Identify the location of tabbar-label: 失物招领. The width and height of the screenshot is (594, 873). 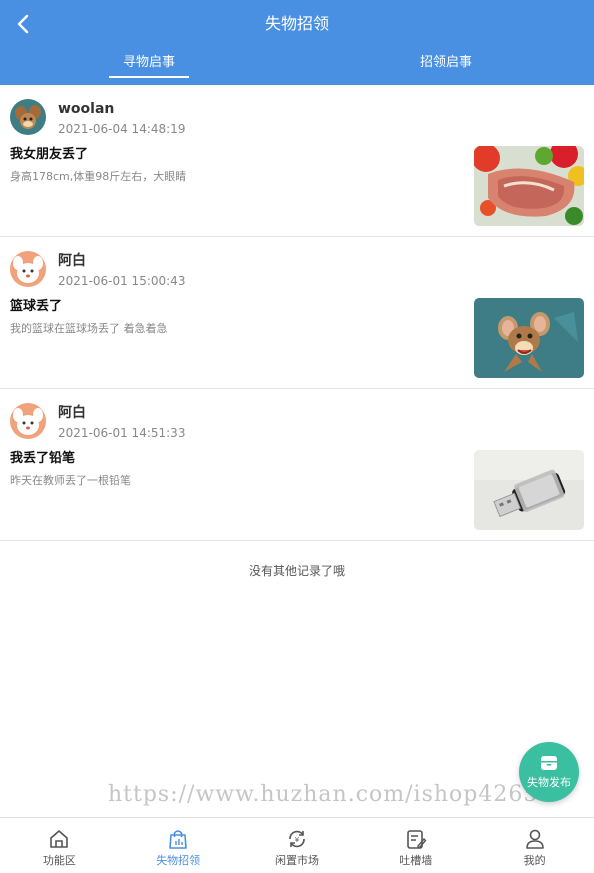
(178, 860).